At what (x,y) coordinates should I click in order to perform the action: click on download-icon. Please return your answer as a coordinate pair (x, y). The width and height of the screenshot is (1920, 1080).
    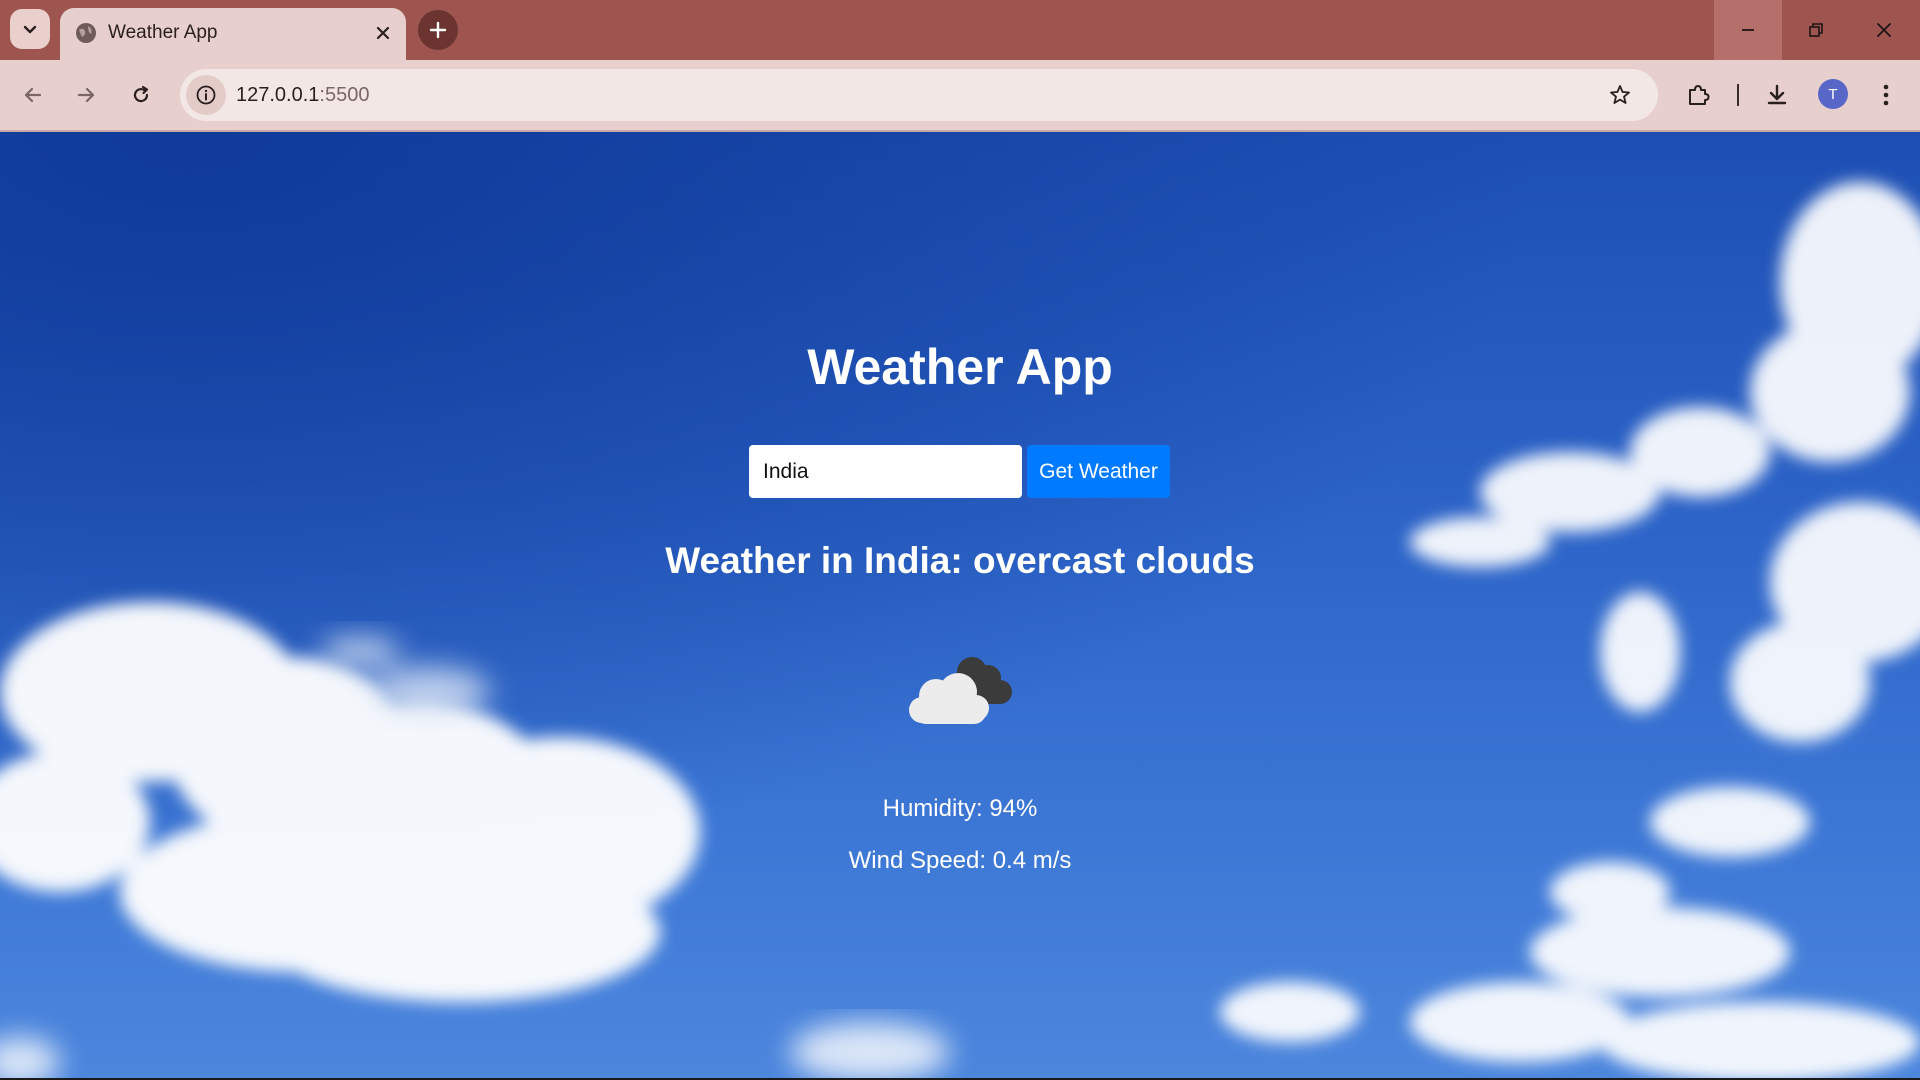
    Looking at the image, I should click on (1777, 94).